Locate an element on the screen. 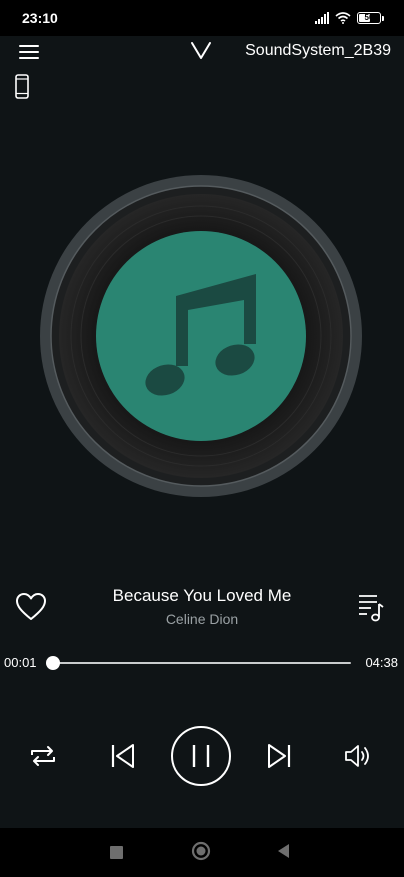 The width and height of the screenshot is (404, 877). repeat-icon is located at coordinates (43, 756).